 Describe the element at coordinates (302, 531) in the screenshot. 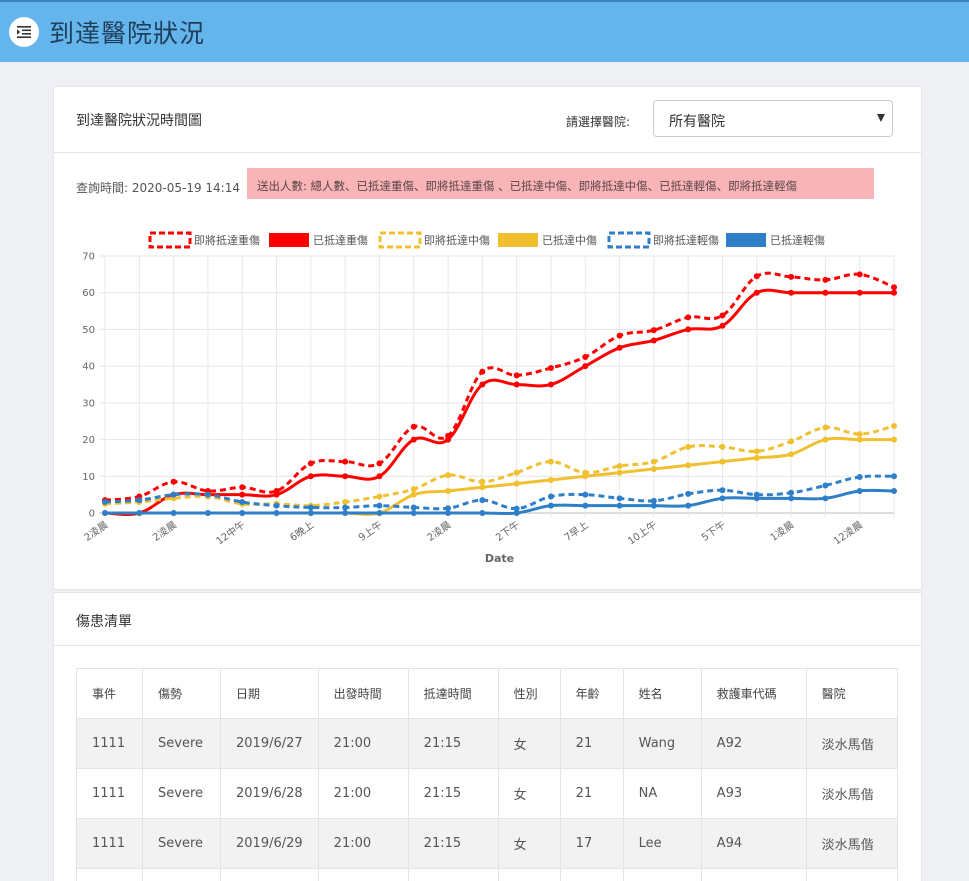

I see `x-tick-label: 6晚上` at that location.